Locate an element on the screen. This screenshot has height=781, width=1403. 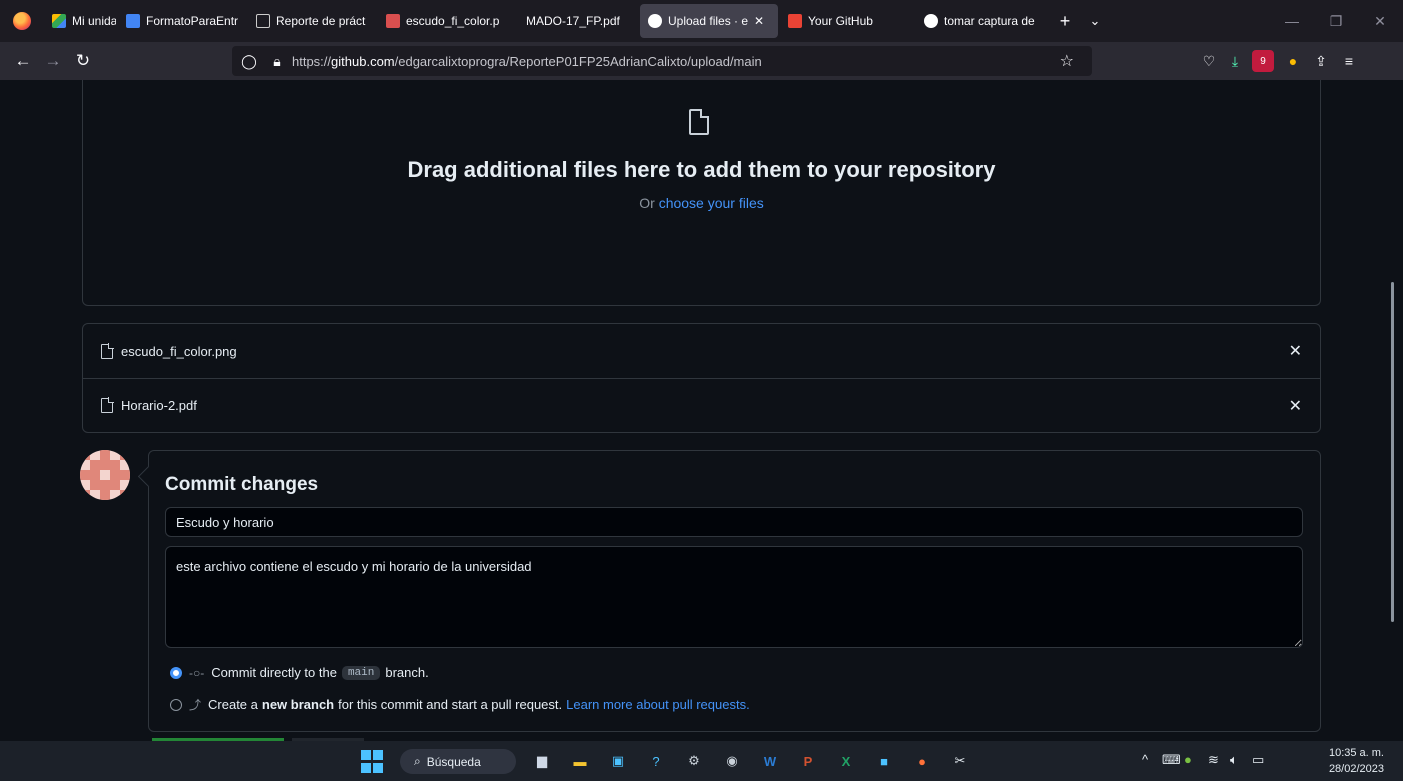
radio-commit-direct is located at coordinates (176, 672).